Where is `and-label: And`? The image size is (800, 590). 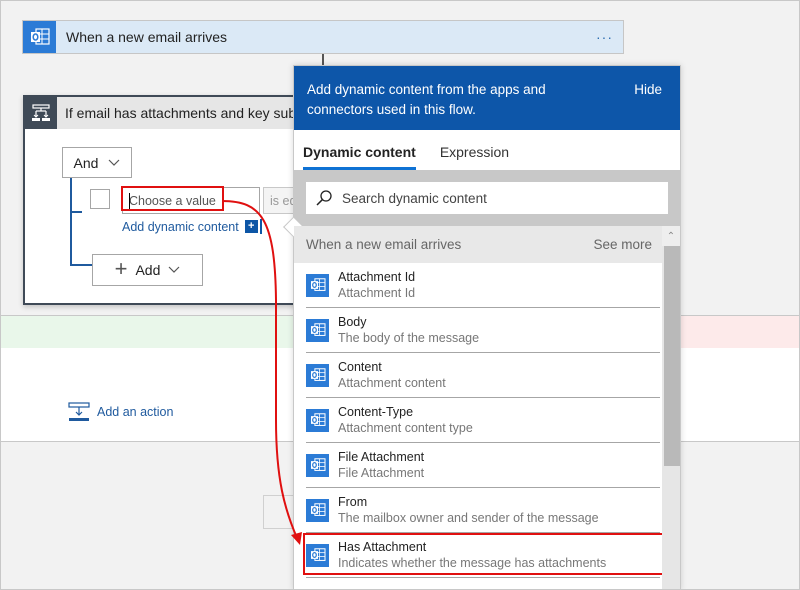
and-label: And is located at coordinates (86, 162).